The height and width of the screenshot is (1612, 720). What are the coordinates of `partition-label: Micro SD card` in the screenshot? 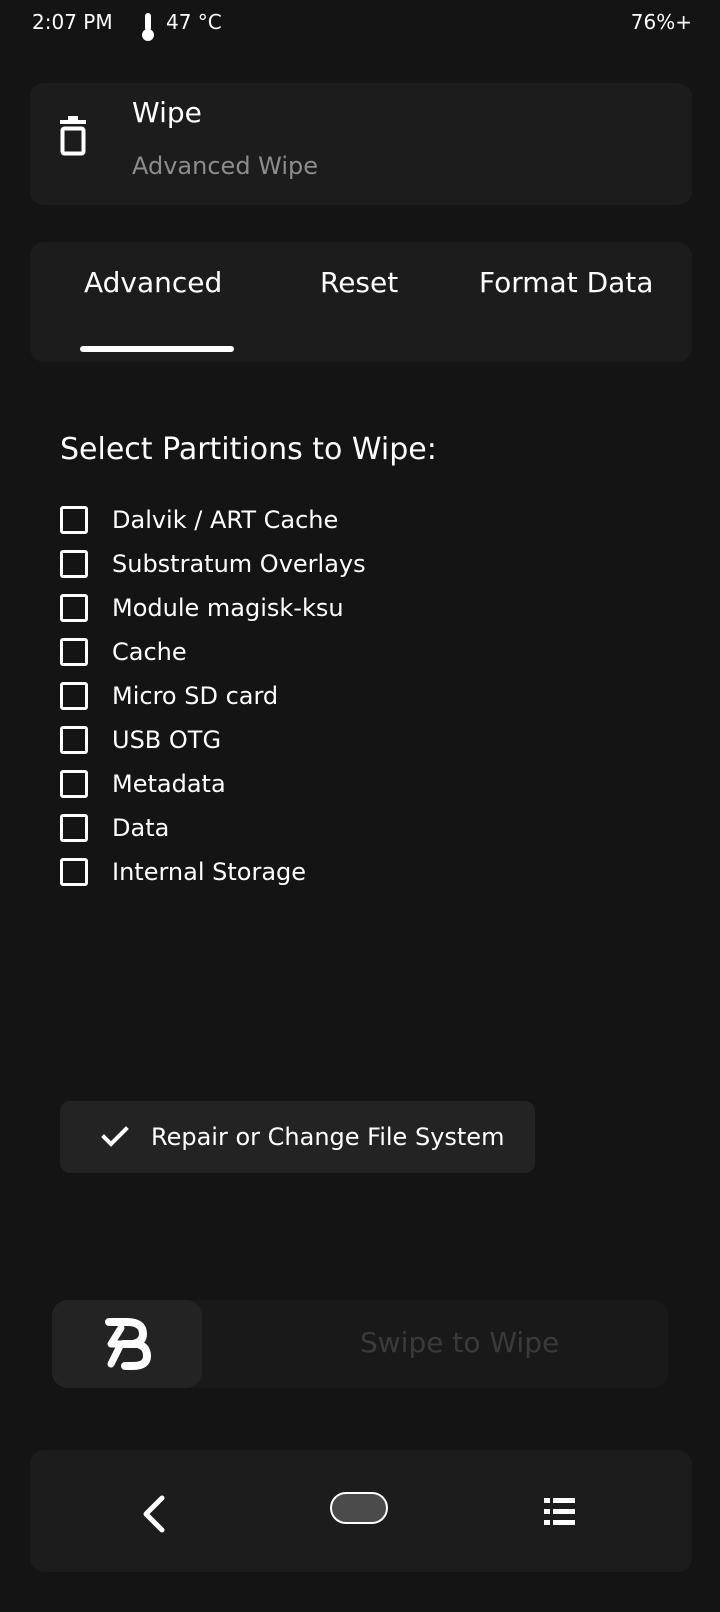 It's located at (195, 696).